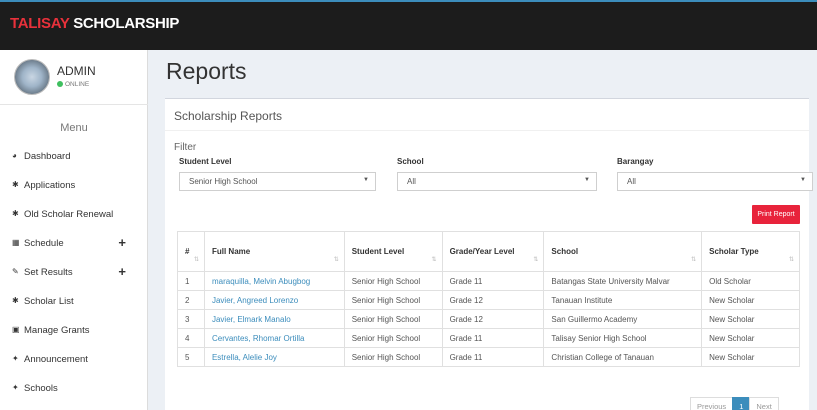 The image size is (817, 410). I want to click on school-label: School, so click(410, 161).